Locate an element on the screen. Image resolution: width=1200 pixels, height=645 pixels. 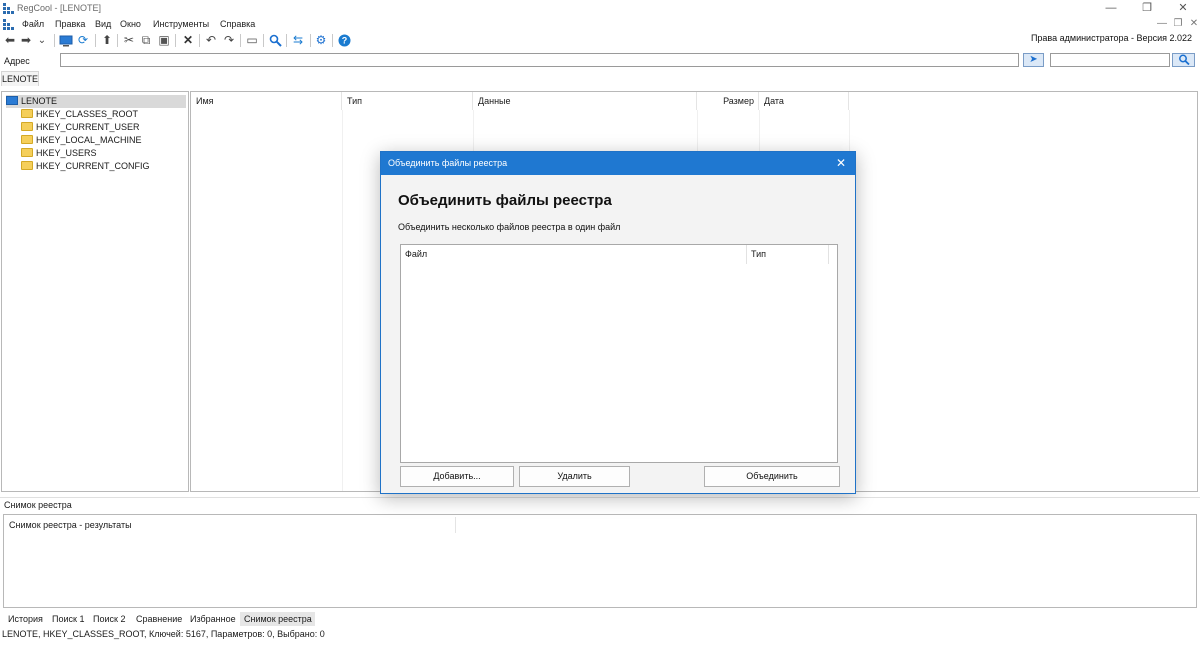
minimize-button: — is located at coordinates (1111, 8).